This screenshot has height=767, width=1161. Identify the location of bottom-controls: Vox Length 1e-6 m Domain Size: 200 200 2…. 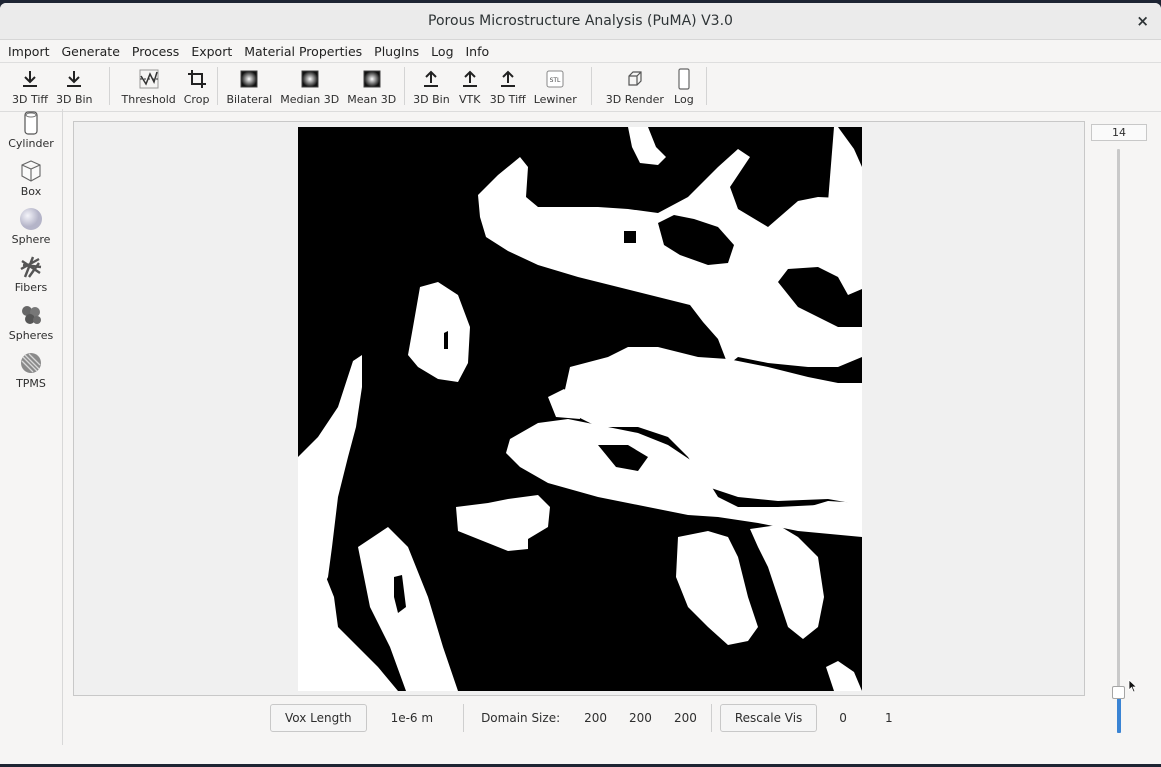
(581, 718).